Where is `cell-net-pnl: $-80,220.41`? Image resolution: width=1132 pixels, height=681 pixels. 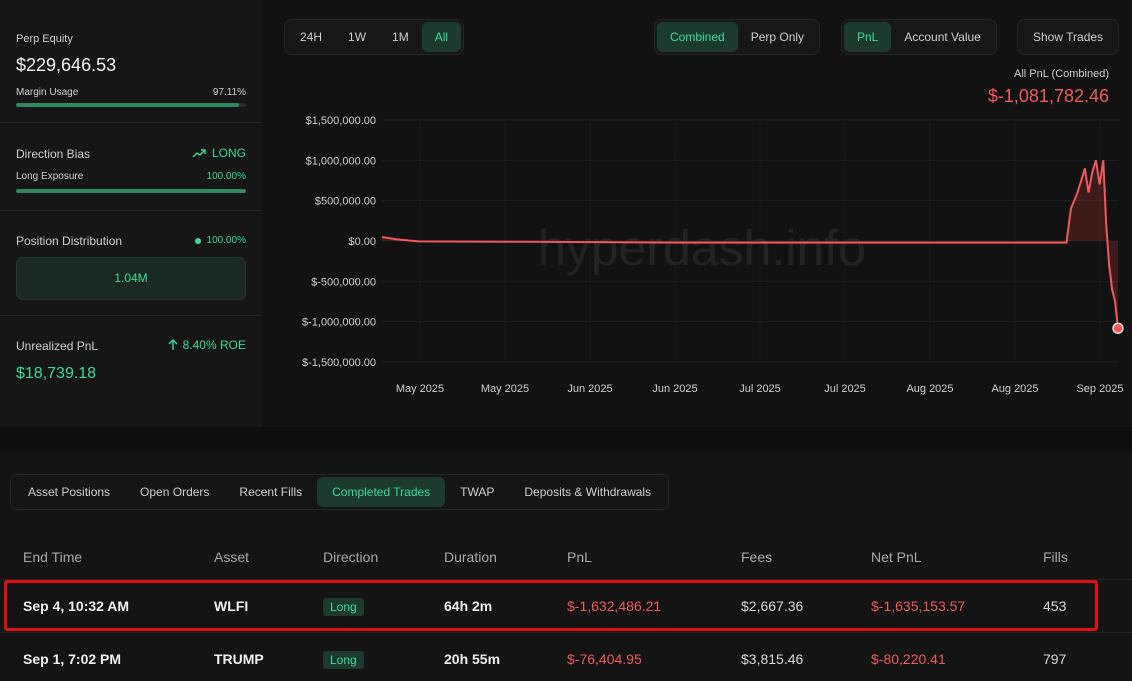
cell-net-pnl: $-80,220.41 is located at coordinates (908, 659).